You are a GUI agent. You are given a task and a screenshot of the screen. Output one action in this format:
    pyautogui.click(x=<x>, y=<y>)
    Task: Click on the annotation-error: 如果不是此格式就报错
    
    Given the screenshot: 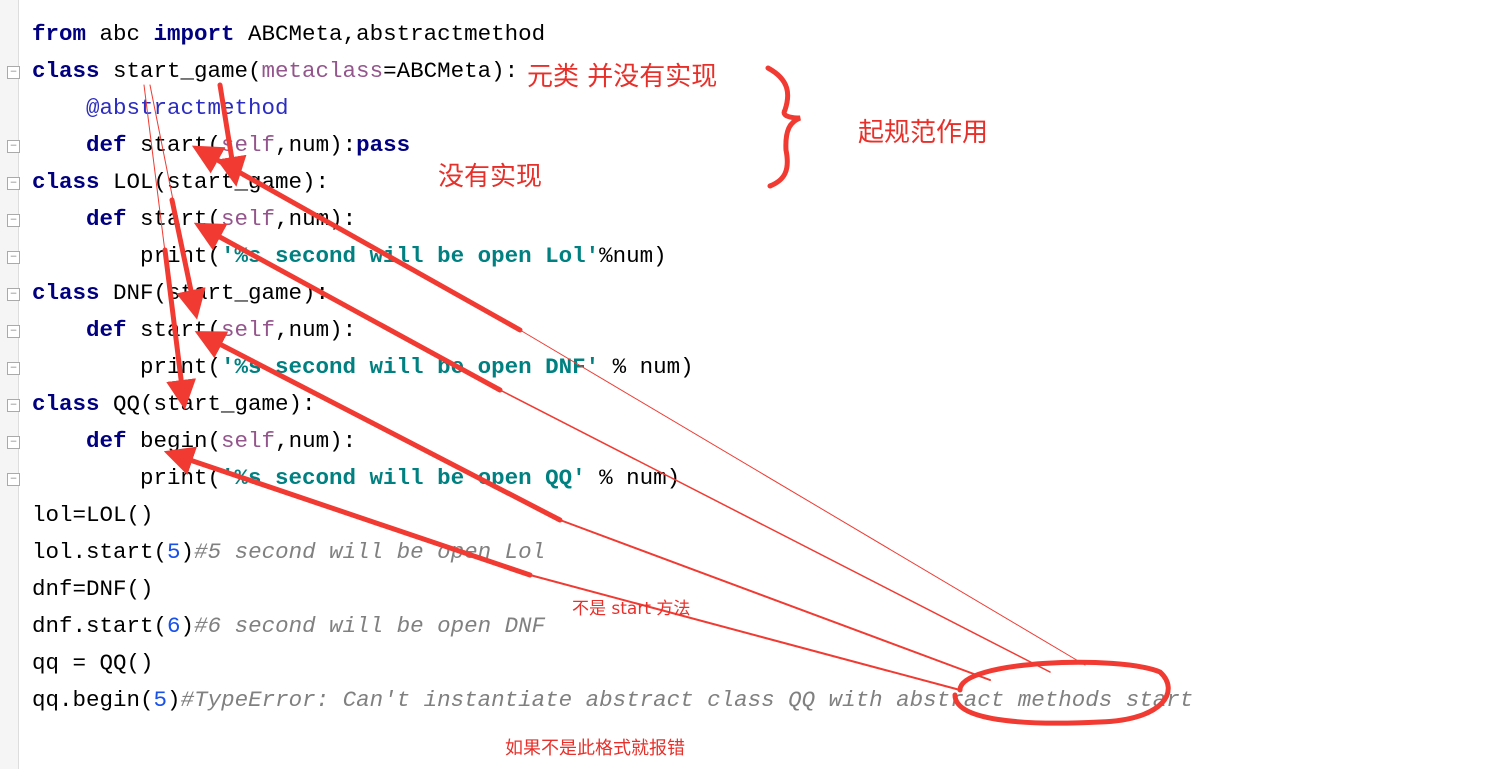 What is the action you would take?
    pyautogui.click(x=595, y=748)
    